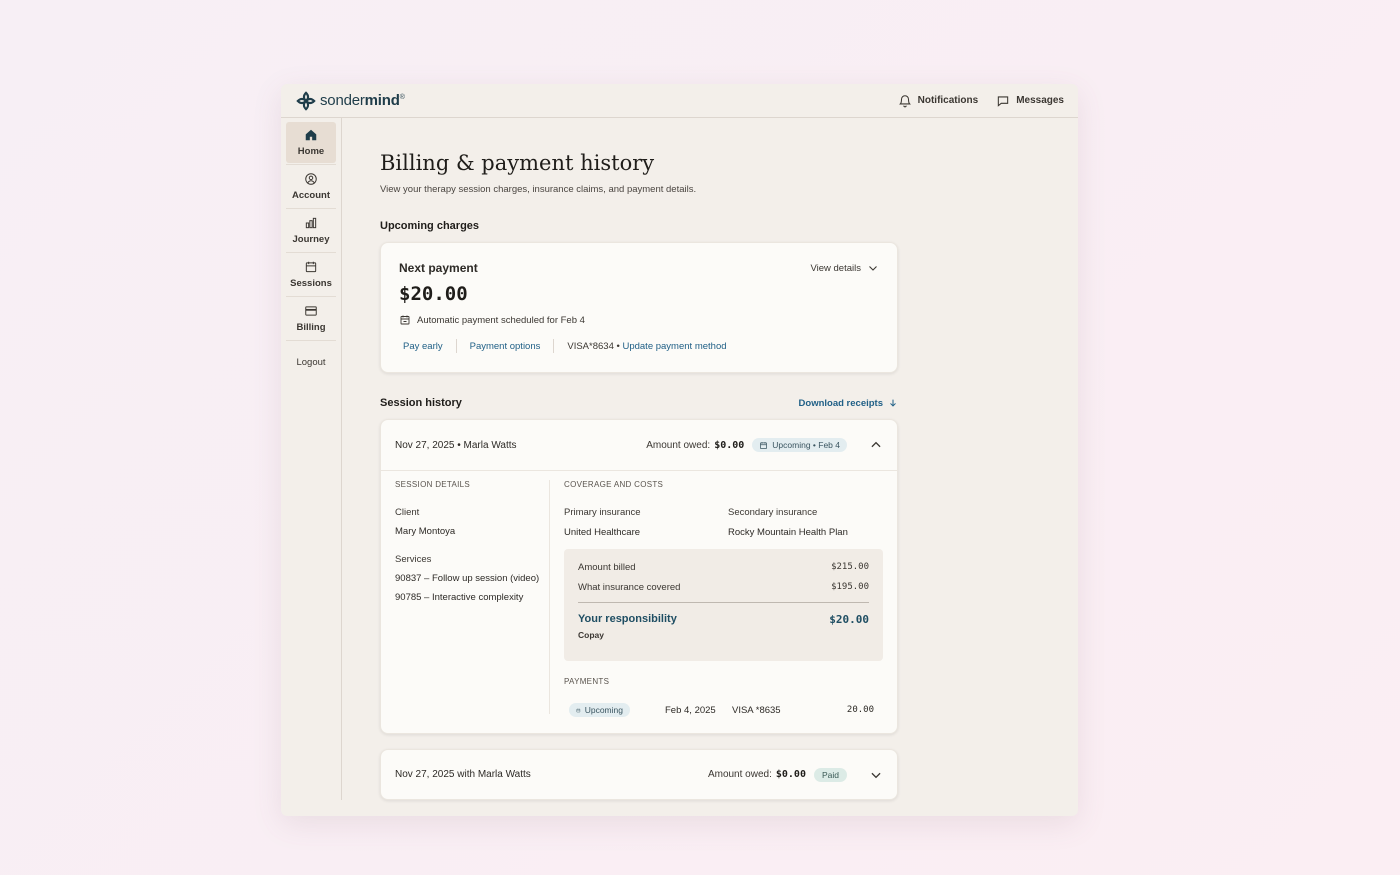 Image resolution: width=1400 pixels, height=875 pixels. What do you see at coordinates (413, 559) in the screenshot?
I see `services-label: Services` at bounding box center [413, 559].